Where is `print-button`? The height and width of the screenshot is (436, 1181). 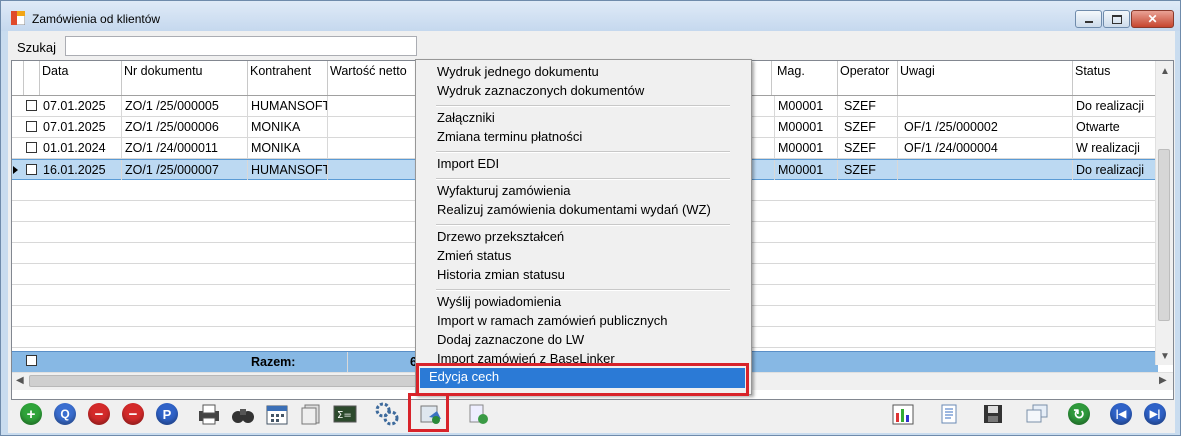 print-button is located at coordinates (209, 414).